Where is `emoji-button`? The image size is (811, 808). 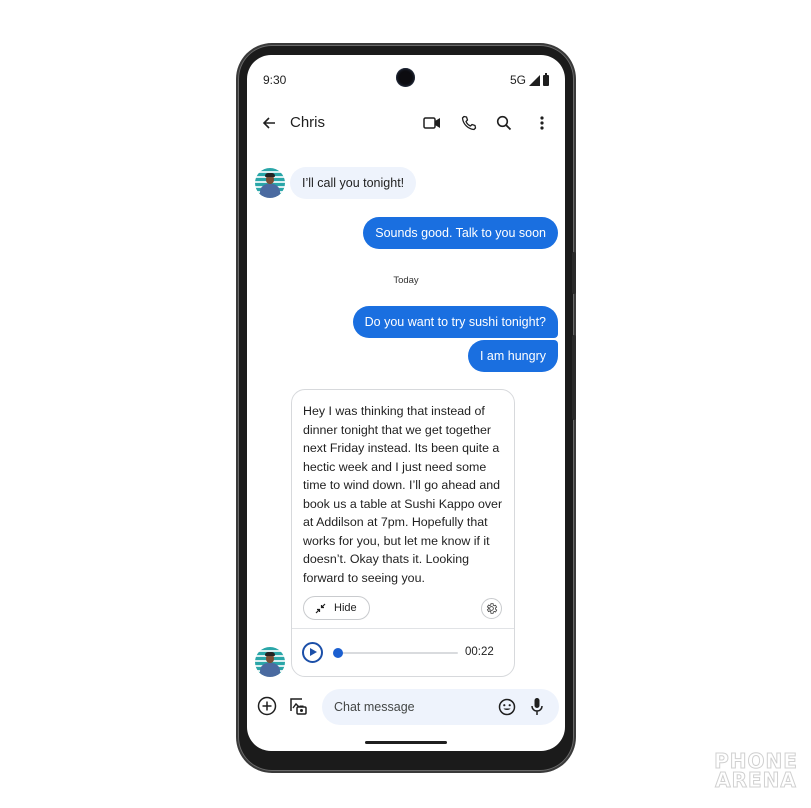 emoji-button is located at coordinates (507, 709).